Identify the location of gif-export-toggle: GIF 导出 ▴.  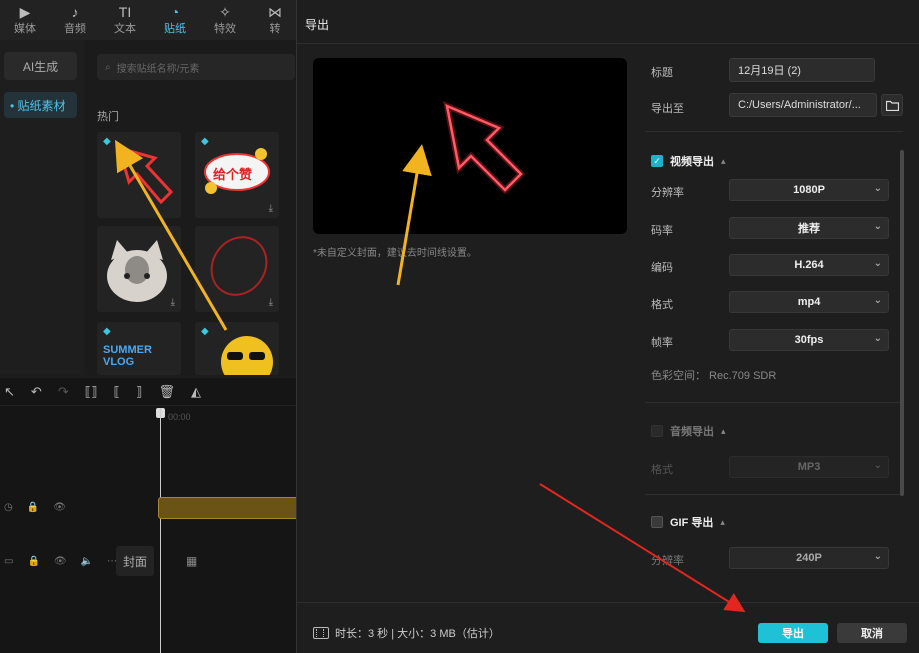
(688, 522).